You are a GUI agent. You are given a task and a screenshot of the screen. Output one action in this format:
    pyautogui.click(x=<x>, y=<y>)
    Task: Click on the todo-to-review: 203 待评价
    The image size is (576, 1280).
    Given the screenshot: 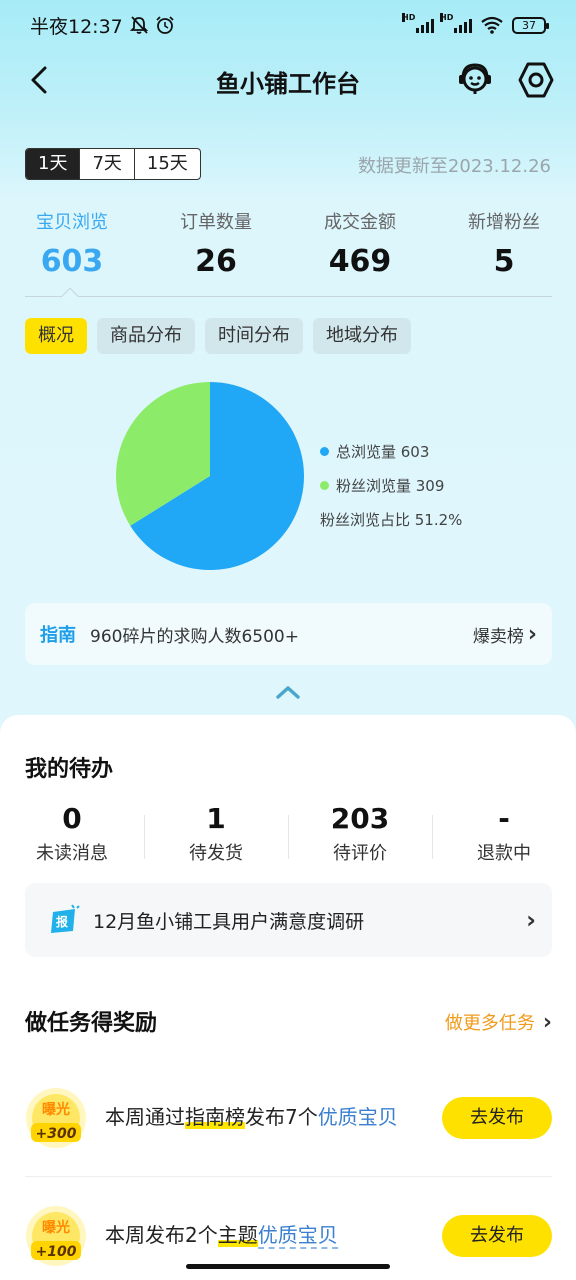 What is the action you would take?
    pyautogui.click(x=360, y=834)
    